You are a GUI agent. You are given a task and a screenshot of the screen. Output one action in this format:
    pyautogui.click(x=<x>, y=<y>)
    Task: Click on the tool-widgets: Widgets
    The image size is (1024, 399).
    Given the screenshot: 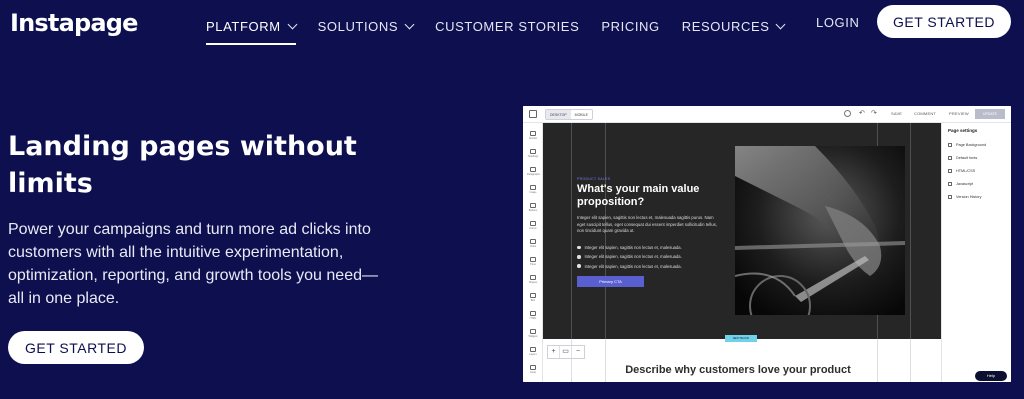 What is the action you would take?
    pyautogui.click(x=533, y=336)
    